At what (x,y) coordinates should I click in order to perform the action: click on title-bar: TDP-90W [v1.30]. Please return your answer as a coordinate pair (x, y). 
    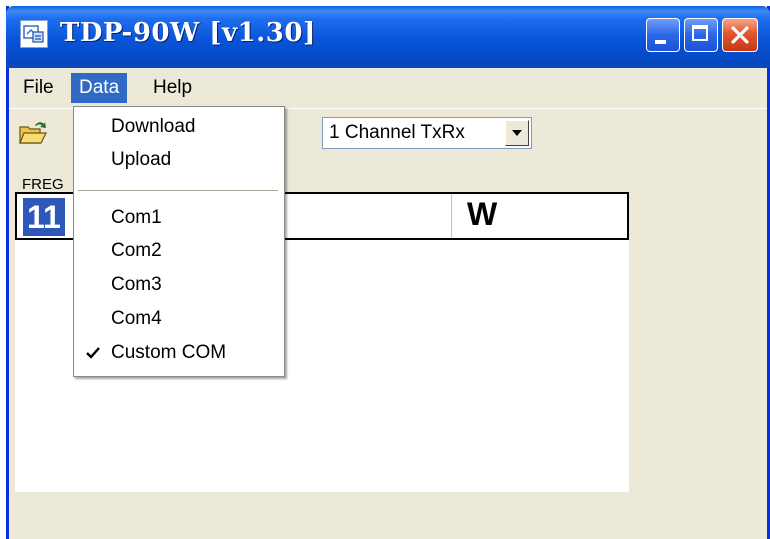
    Looking at the image, I should click on (388, 37).